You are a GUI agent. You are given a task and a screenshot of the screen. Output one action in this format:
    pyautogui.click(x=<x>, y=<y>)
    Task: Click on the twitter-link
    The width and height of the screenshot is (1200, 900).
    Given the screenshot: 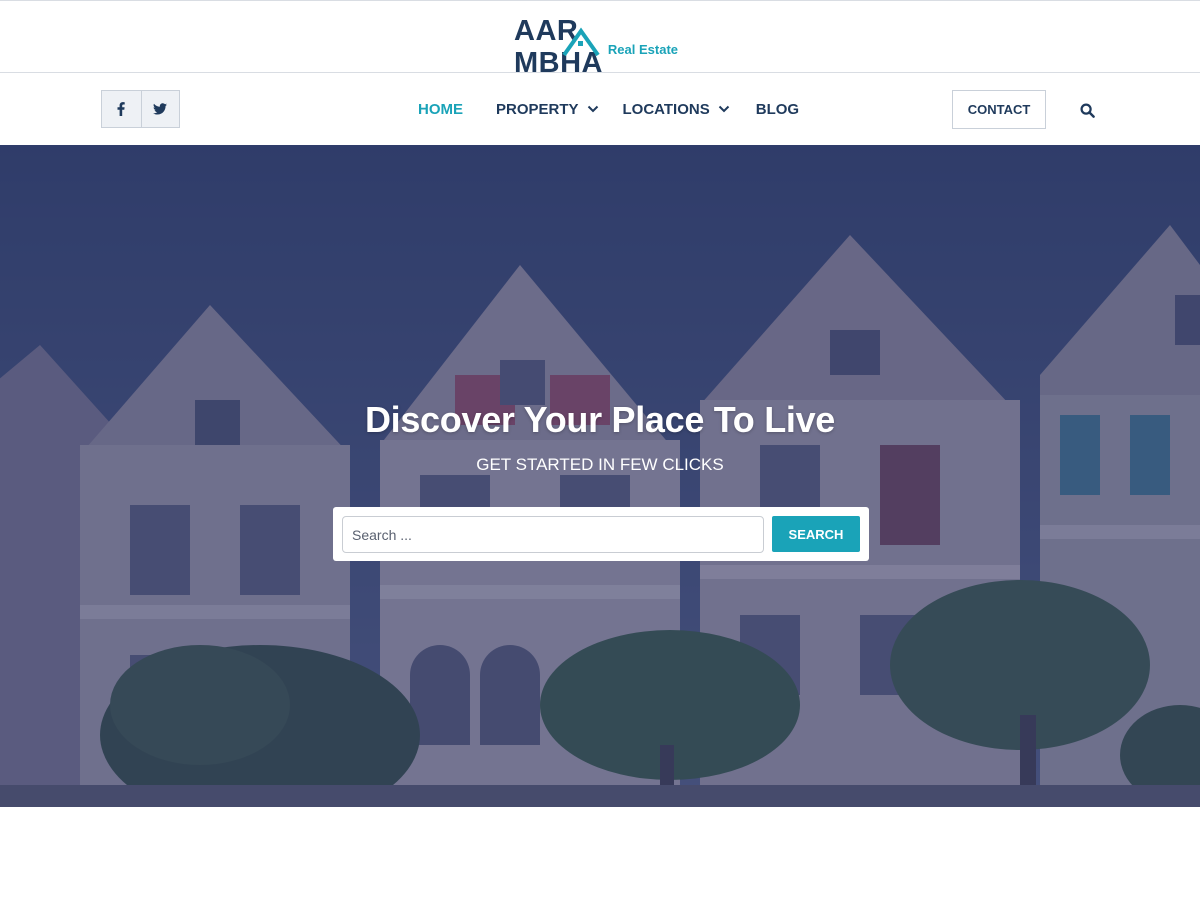 What is the action you would take?
    pyautogui.click(x=160, y=109)
    